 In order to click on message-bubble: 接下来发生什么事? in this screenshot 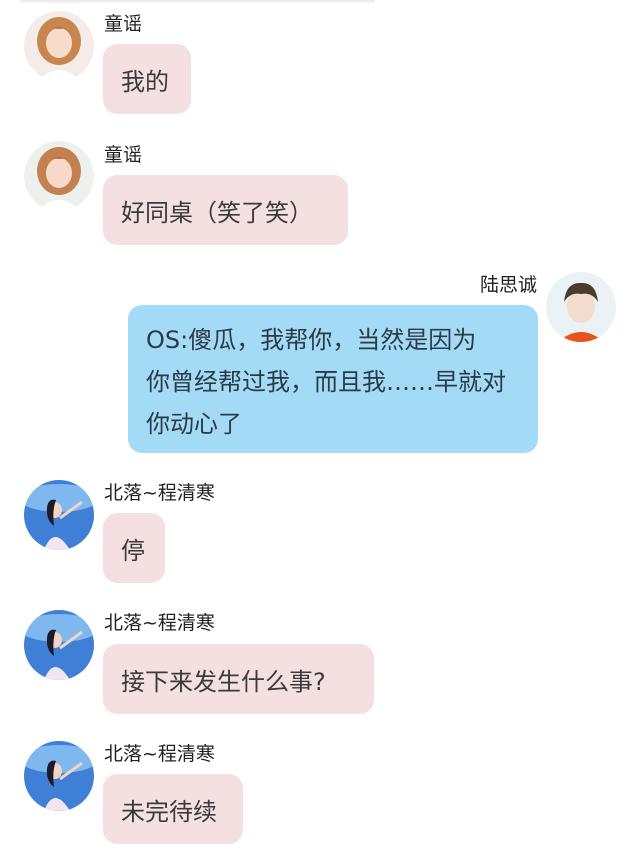, I will do `click(238, 679)`.